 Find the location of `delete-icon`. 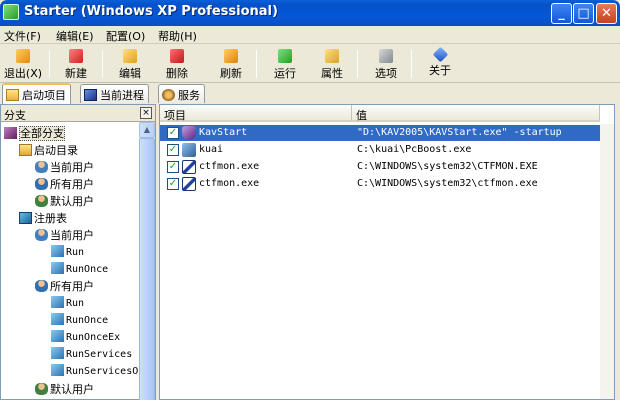

delete-icon is located at coordinates (177, 56).